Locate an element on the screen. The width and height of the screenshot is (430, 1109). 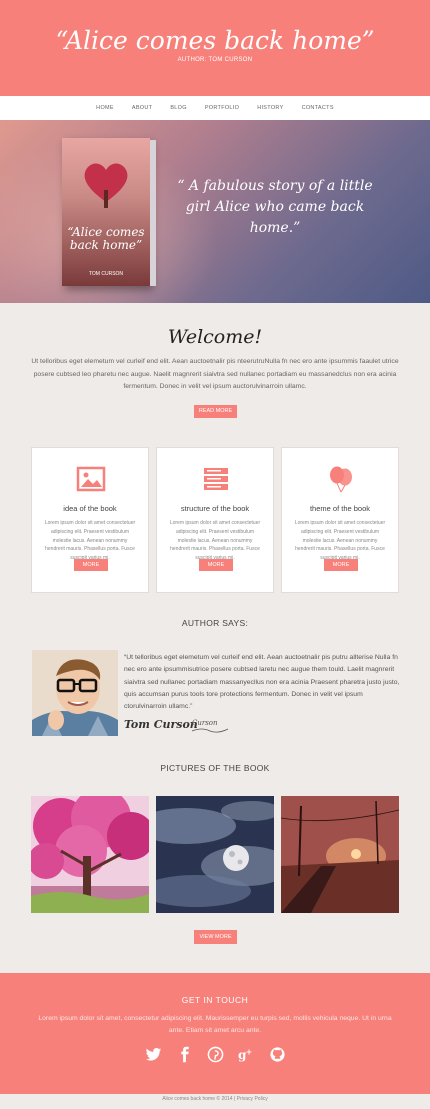
book-cover-author: TOM CURSON is located at coordinates (106, 274).